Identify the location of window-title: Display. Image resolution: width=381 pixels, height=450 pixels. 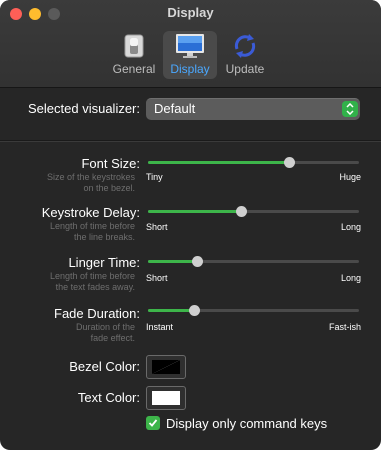
(190, 12).